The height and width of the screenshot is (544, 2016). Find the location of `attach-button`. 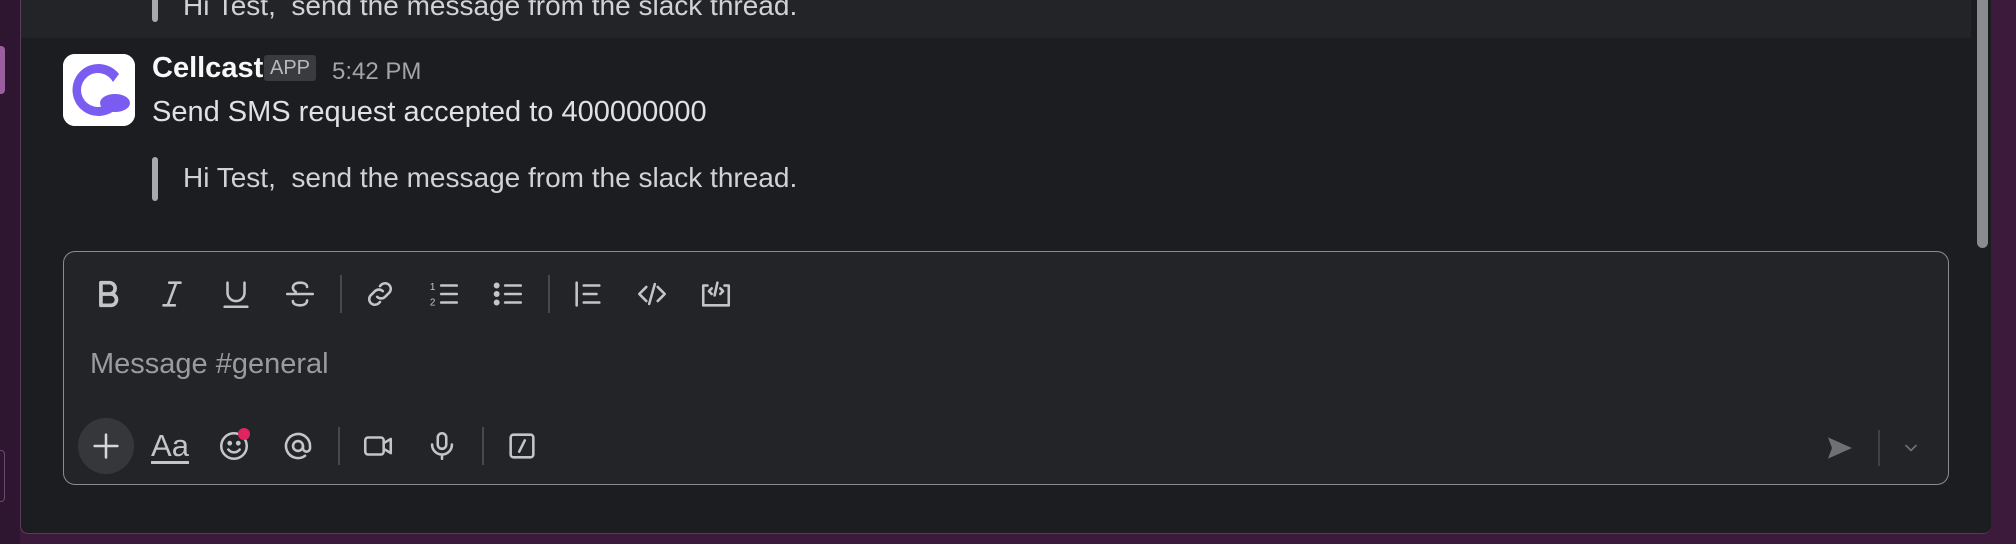

attach-button is located at coordinates (106, 446).